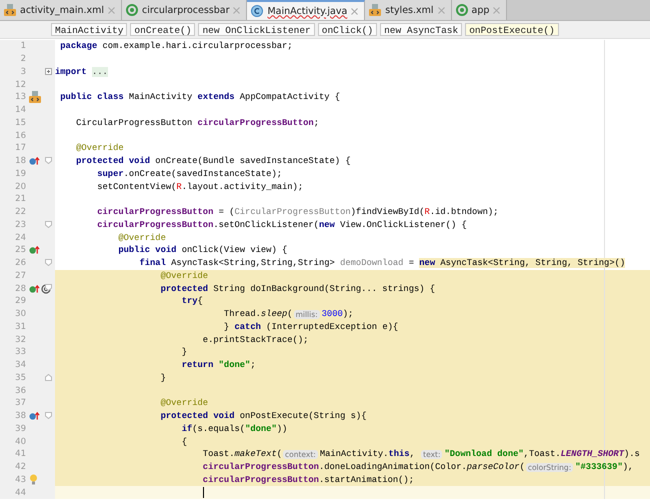 The height and width of the screenshot is (500, 650). Describe the element at coordinates (20, 391) in the screenshot. I see `line-number: 36` at that location.